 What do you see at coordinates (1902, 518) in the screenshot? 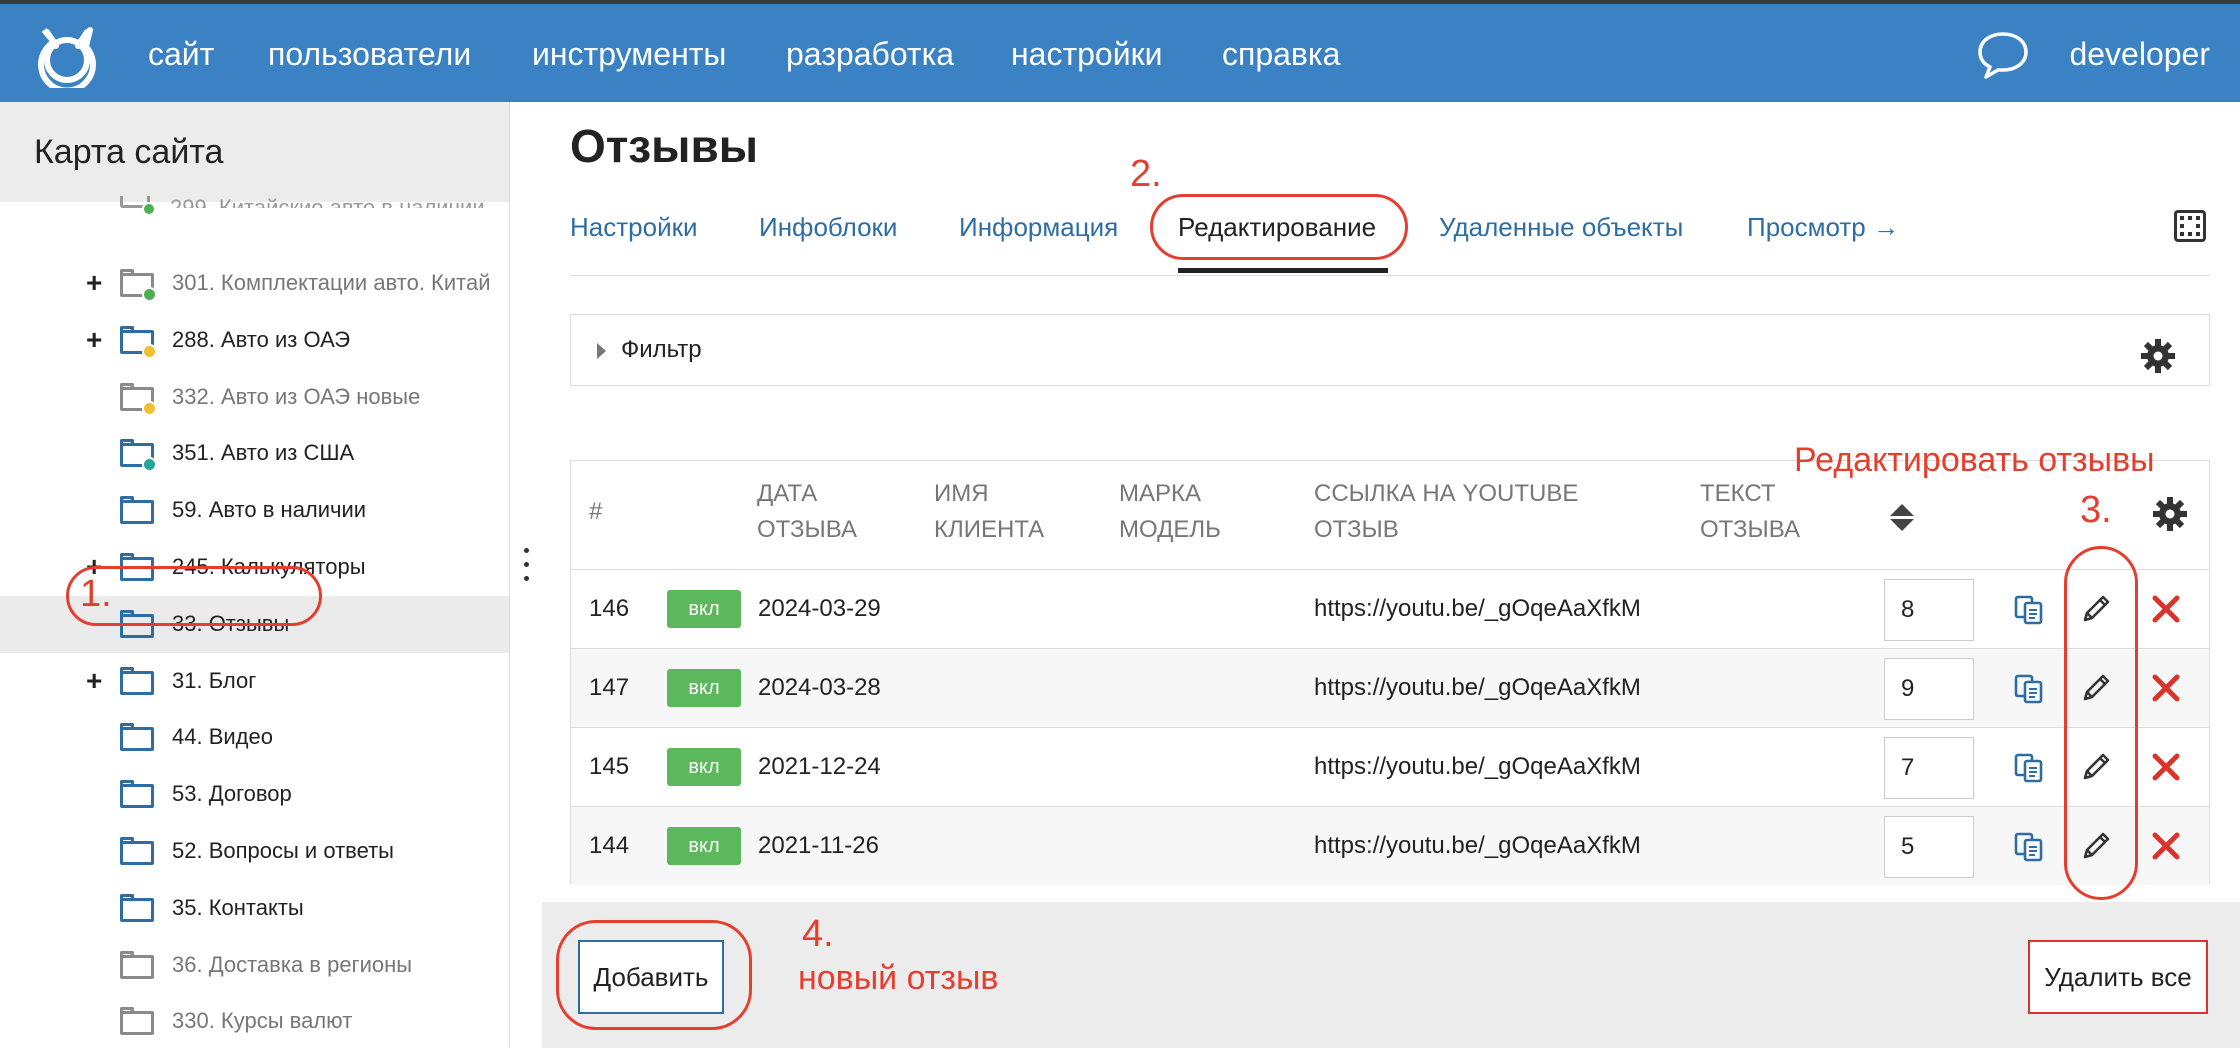
I see `sort-priority-icon` at bounding box center [1902, 518].